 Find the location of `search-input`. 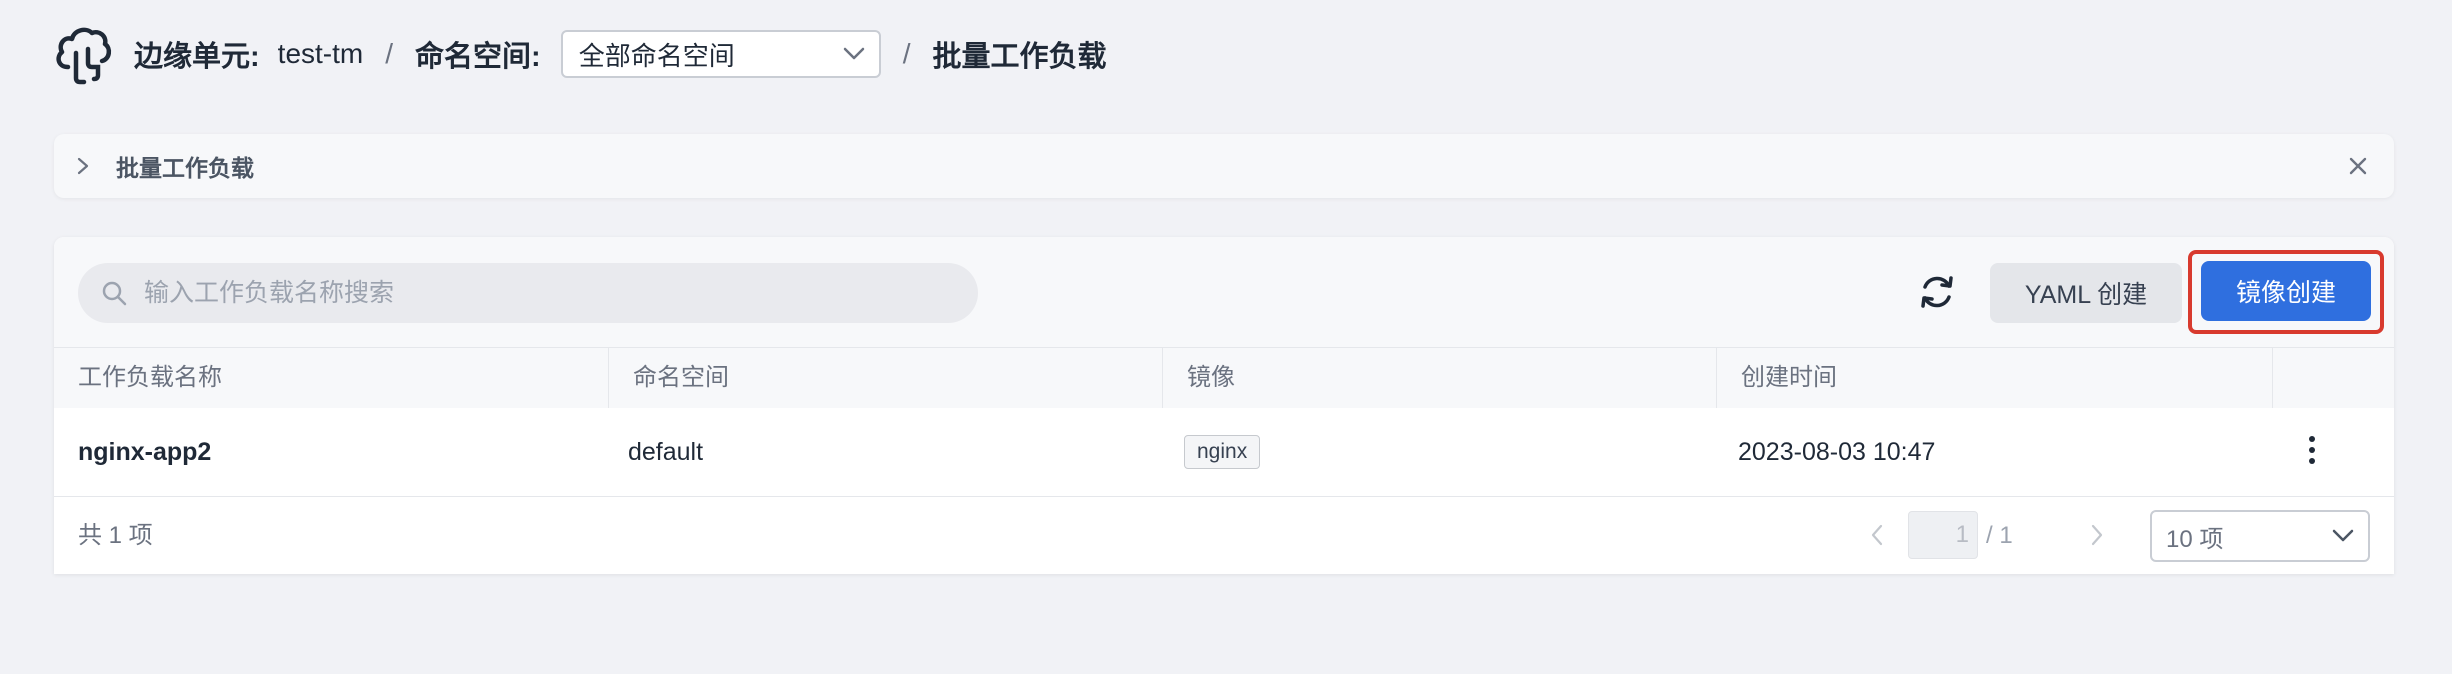

search-input is located at coordinates (554, 293).